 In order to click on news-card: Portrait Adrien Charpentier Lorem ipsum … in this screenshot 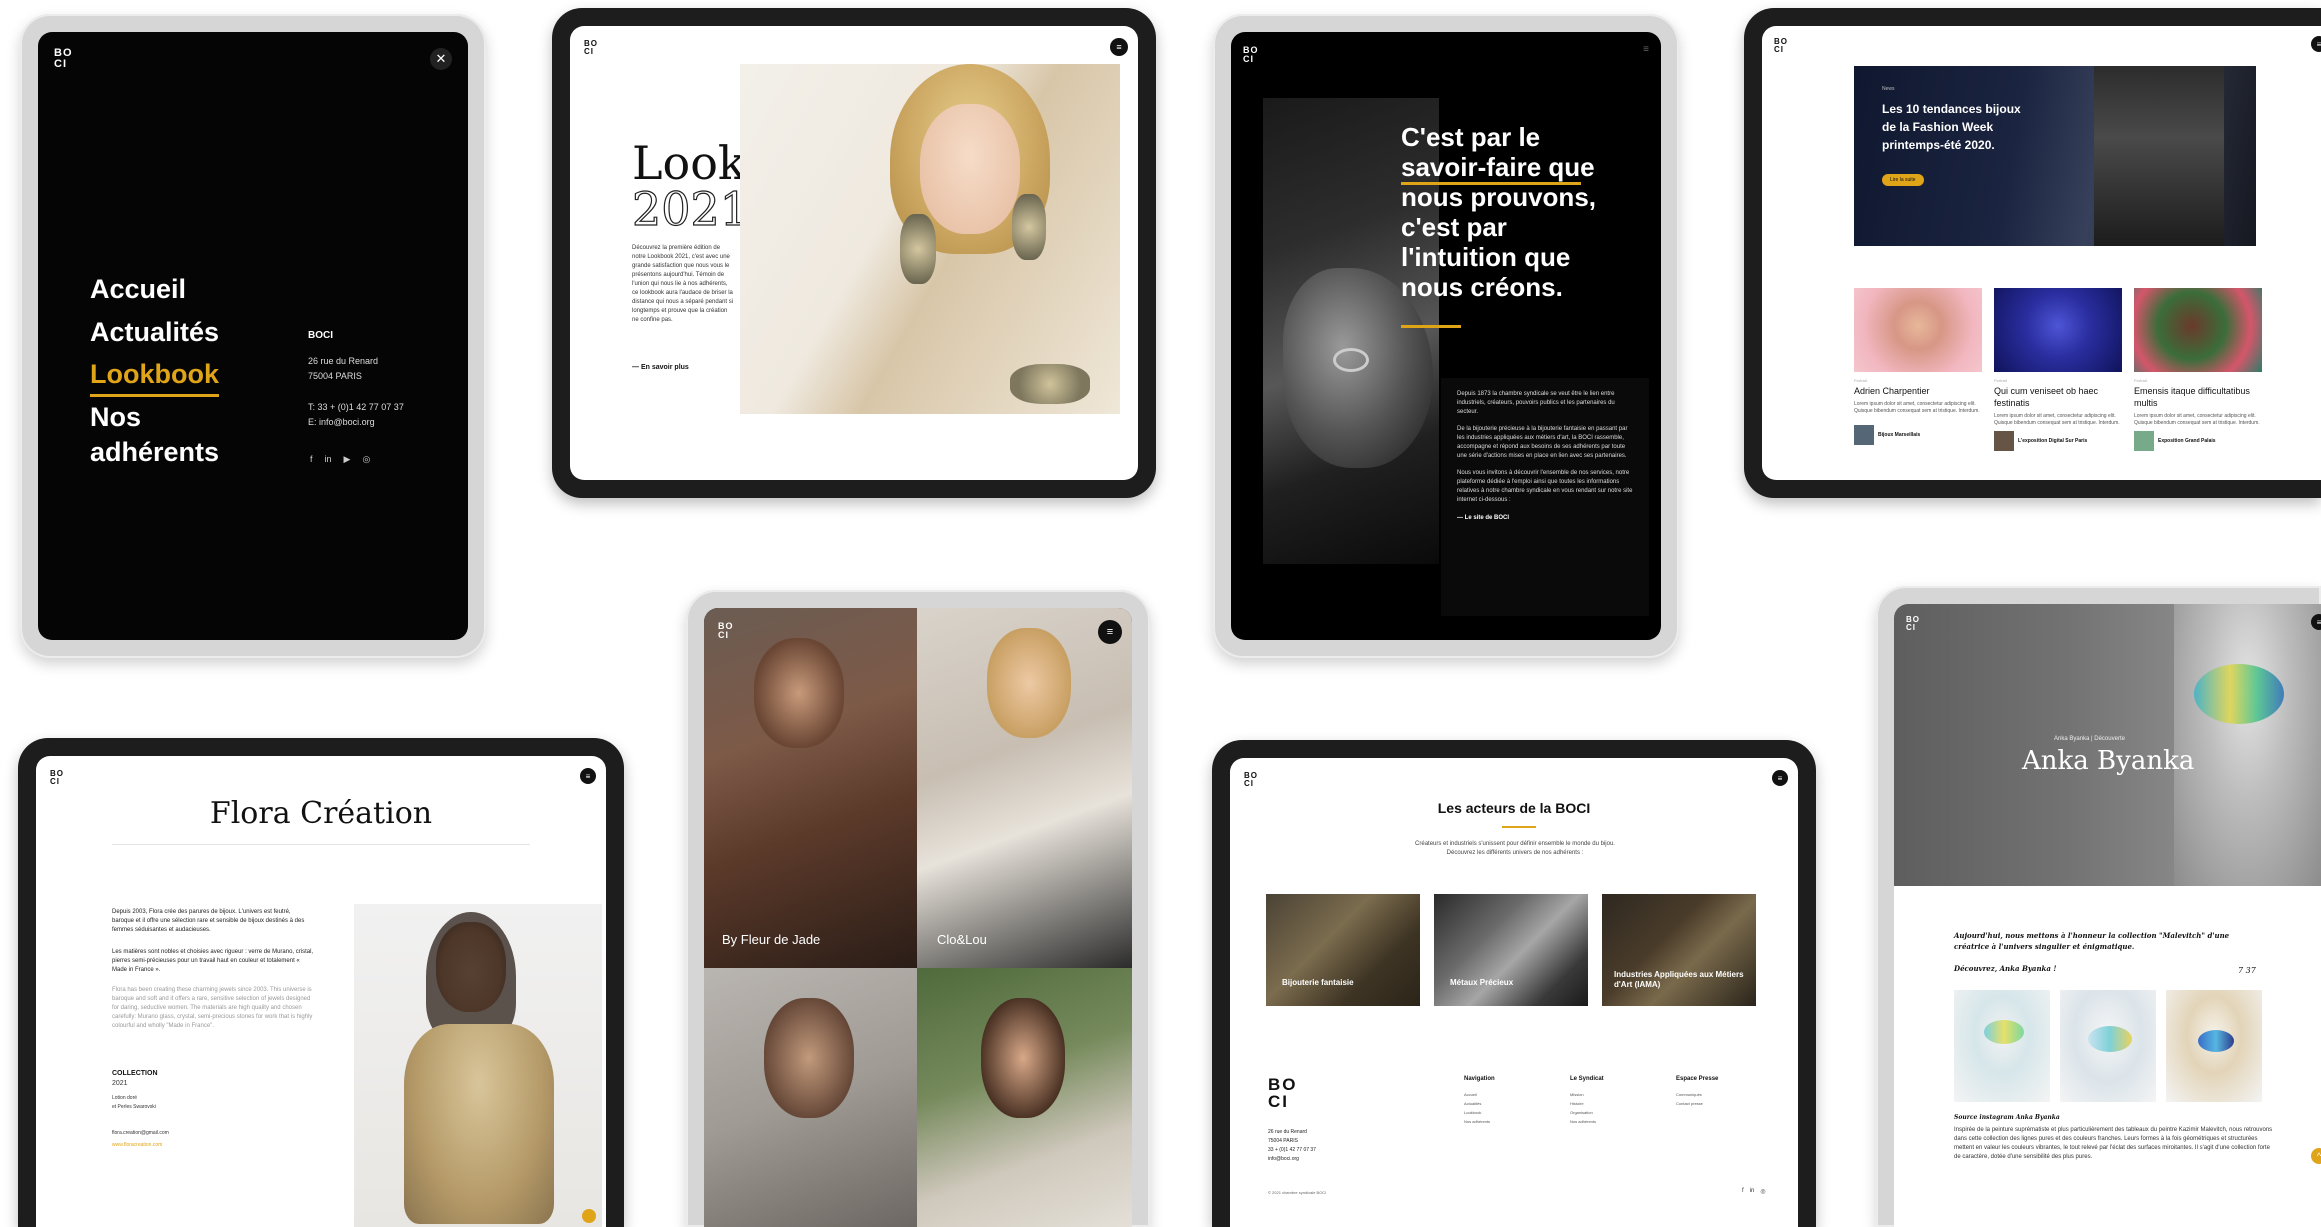, I will do `click(1918, 369)`.